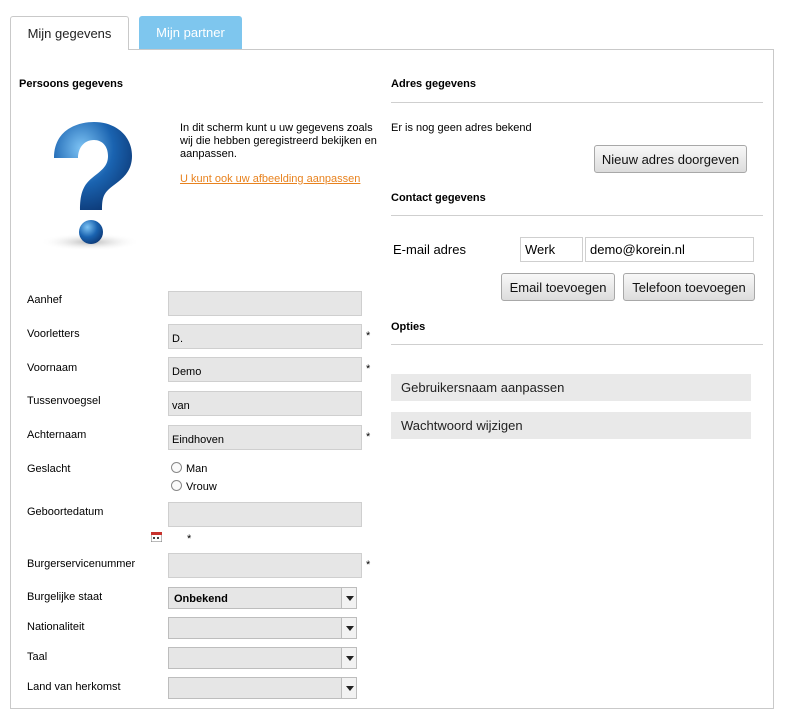 The height and width of the screenshot is (709, 795). What do you see at coordinates (265, 303) in the screenshot?
I see `aanhef-field` at bounding box center [265, 303].